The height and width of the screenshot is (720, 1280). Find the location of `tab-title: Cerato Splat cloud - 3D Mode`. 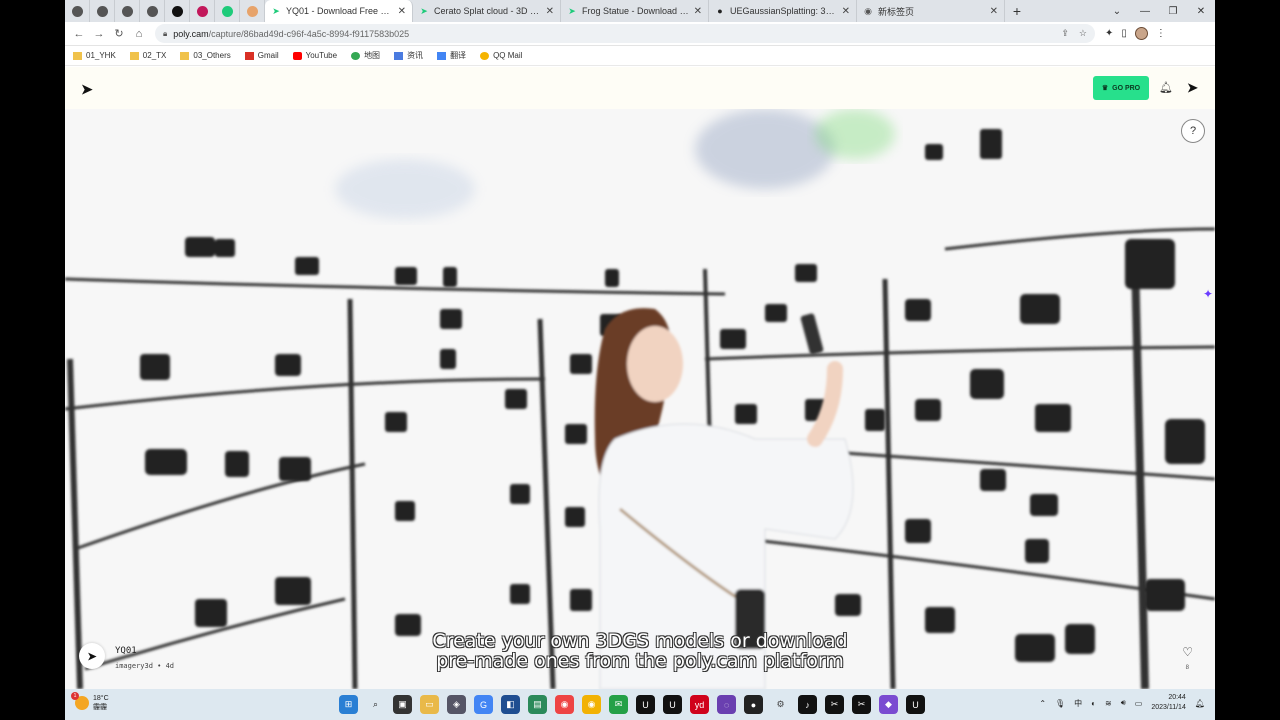

tab-title: Cerato Splat cloud - 3D Mode is located at coordinates (488, 11).